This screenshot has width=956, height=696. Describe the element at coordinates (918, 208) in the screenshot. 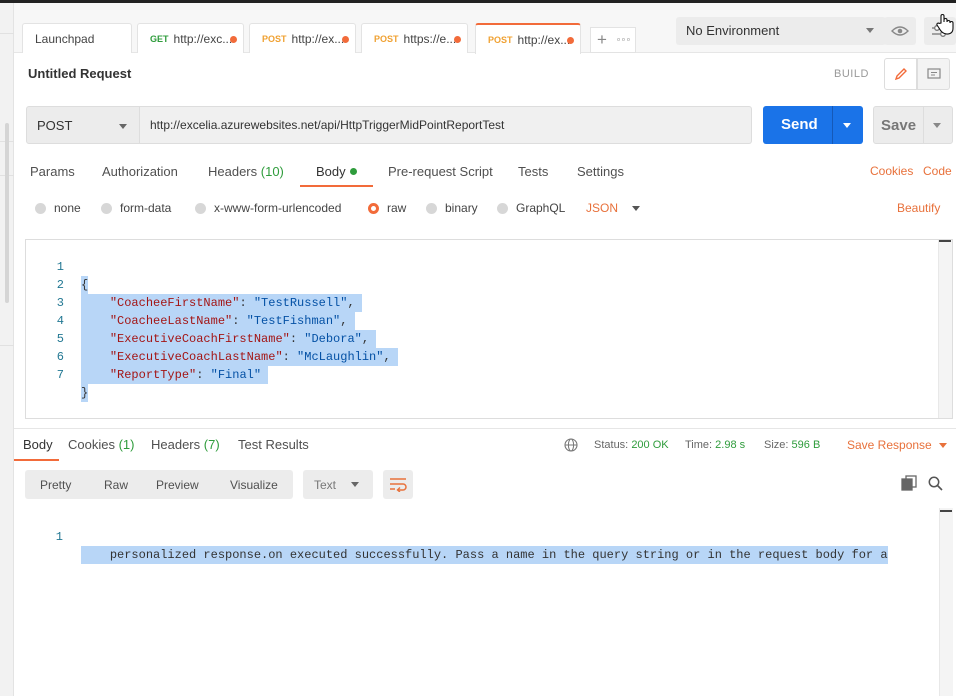

I see `beautify-link: Beautify` at that location.